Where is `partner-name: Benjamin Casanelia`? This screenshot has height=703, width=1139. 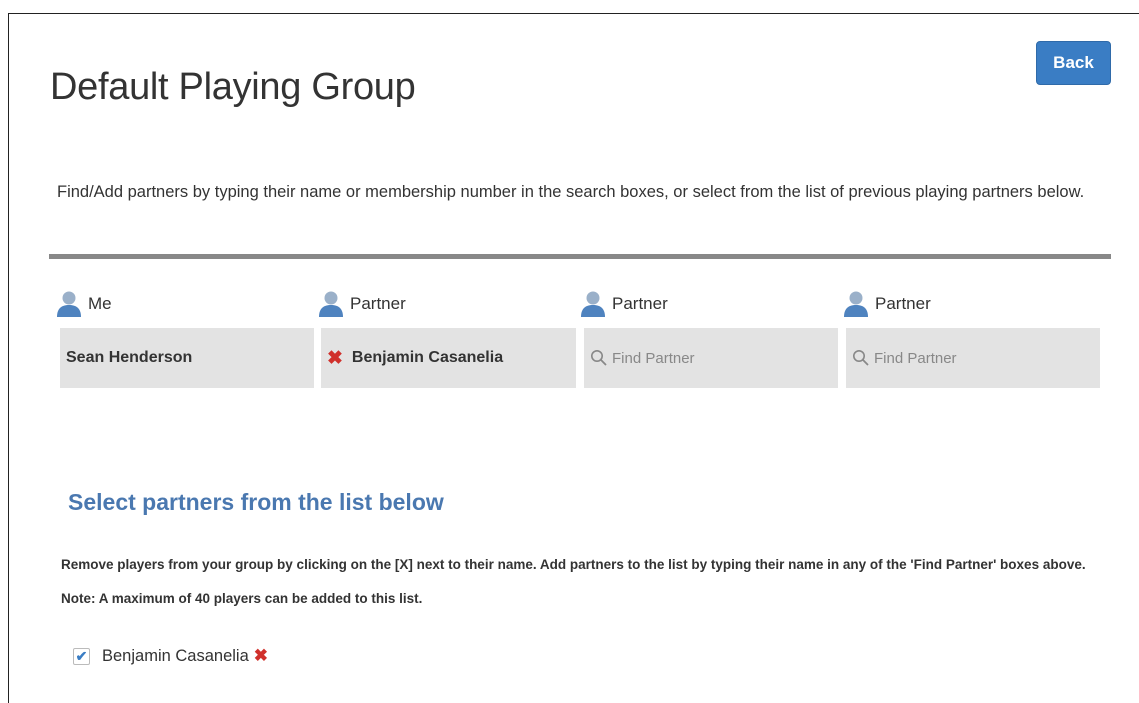
partner-name: Benjamin Casanelia is located at coordinates (427, 357).